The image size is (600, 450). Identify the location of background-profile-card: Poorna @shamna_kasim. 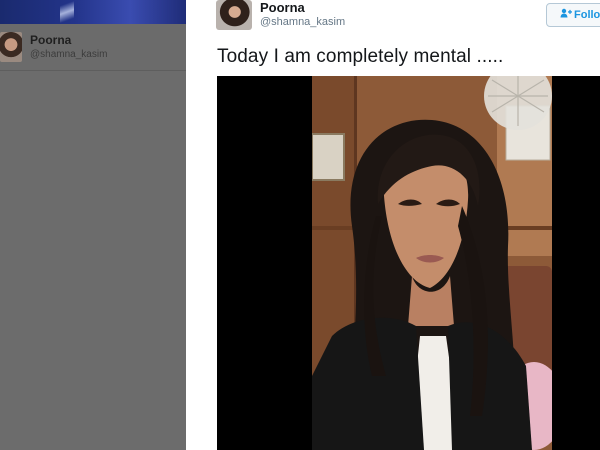
(93, 47).